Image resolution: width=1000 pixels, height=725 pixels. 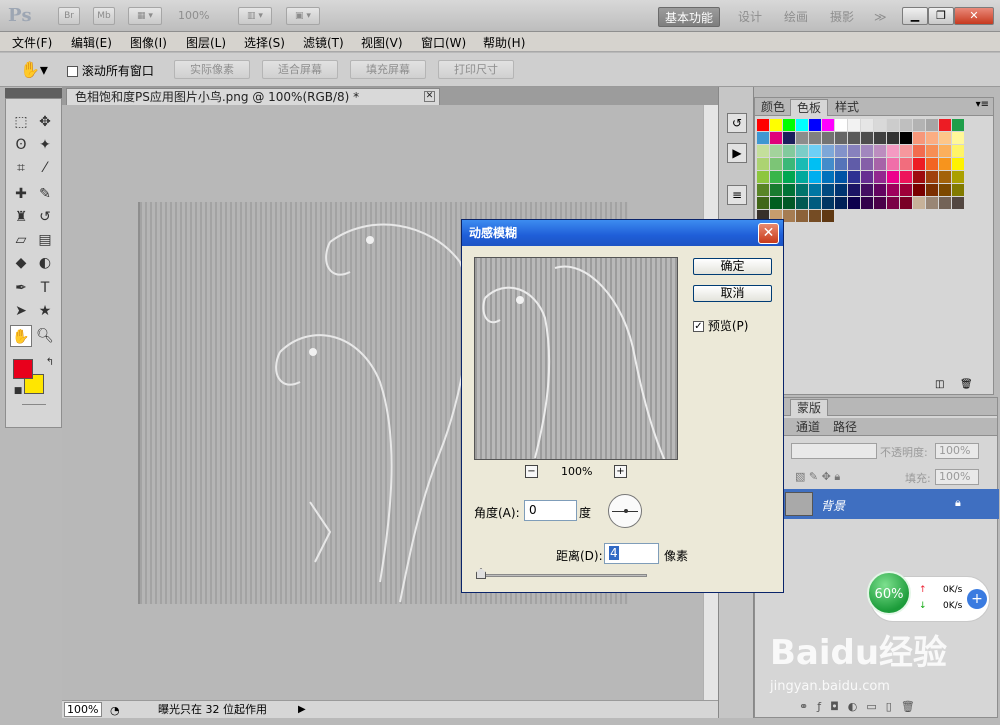 I want to click on workspace-essentials: 基本功能, so click(x=689, y=17).